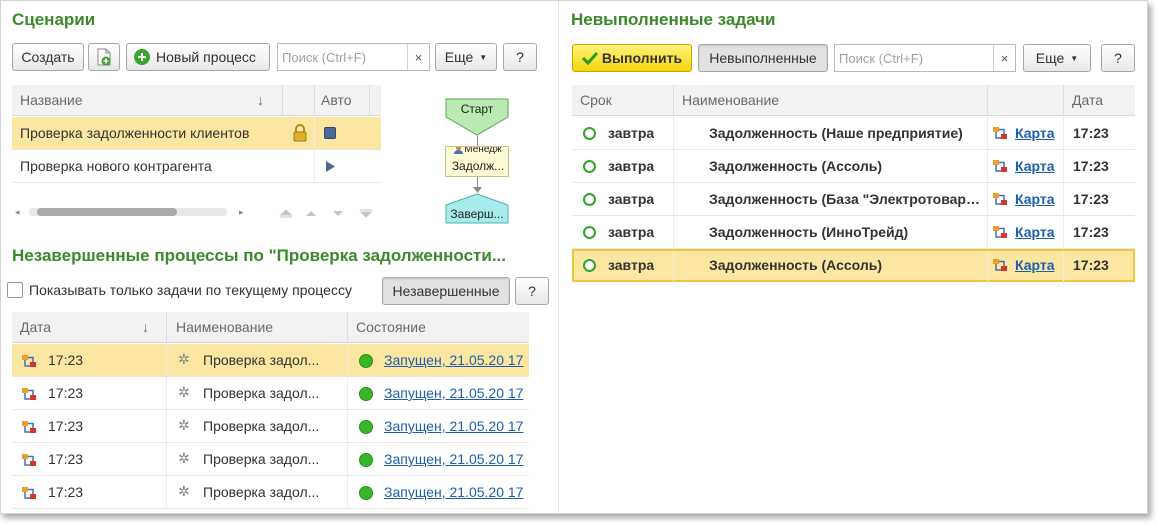  What do you see at coordinates (1118, 58) in the screenshot?
I see `tasks-help-button: ?` at bounding box center [1118, 58].